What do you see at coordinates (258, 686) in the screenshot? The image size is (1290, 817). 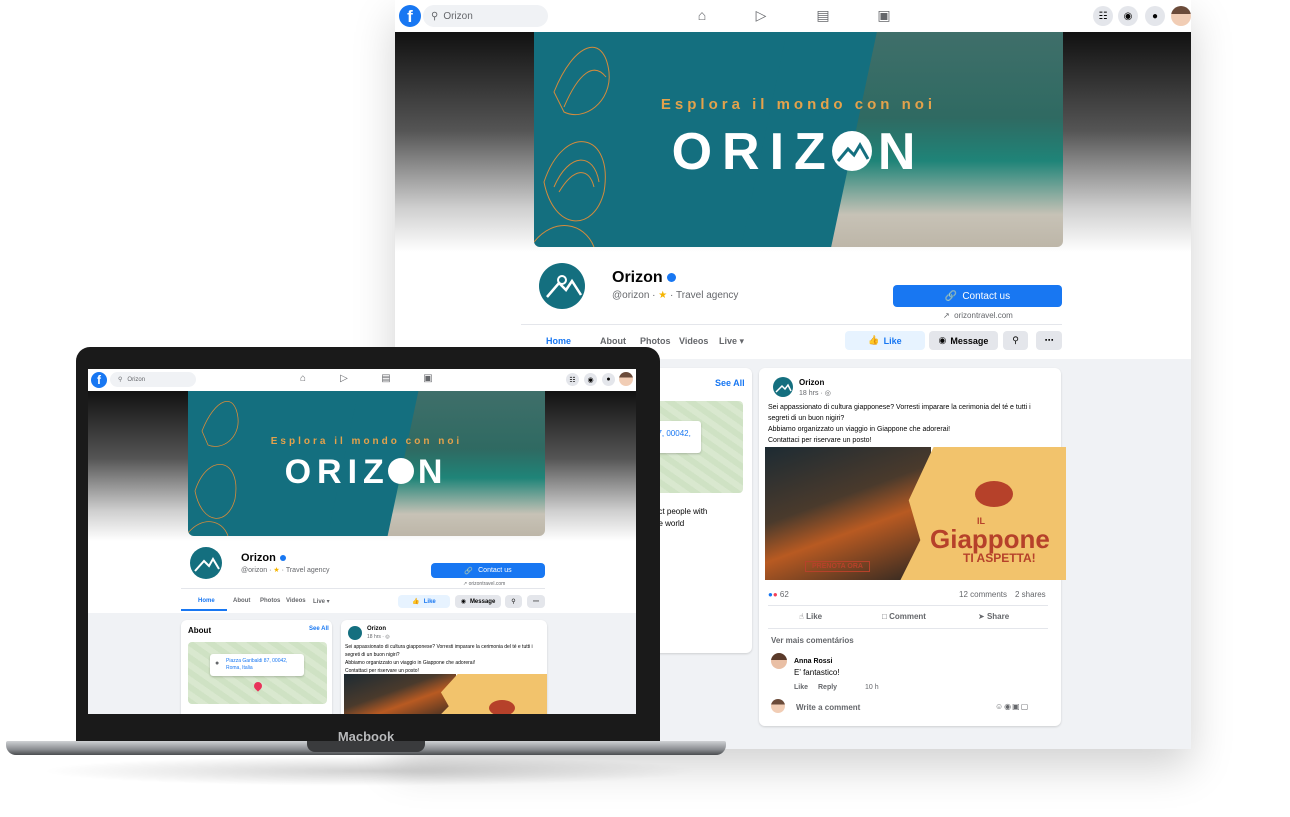 I see `map-pin-icon` at bounding box center [258, 686].